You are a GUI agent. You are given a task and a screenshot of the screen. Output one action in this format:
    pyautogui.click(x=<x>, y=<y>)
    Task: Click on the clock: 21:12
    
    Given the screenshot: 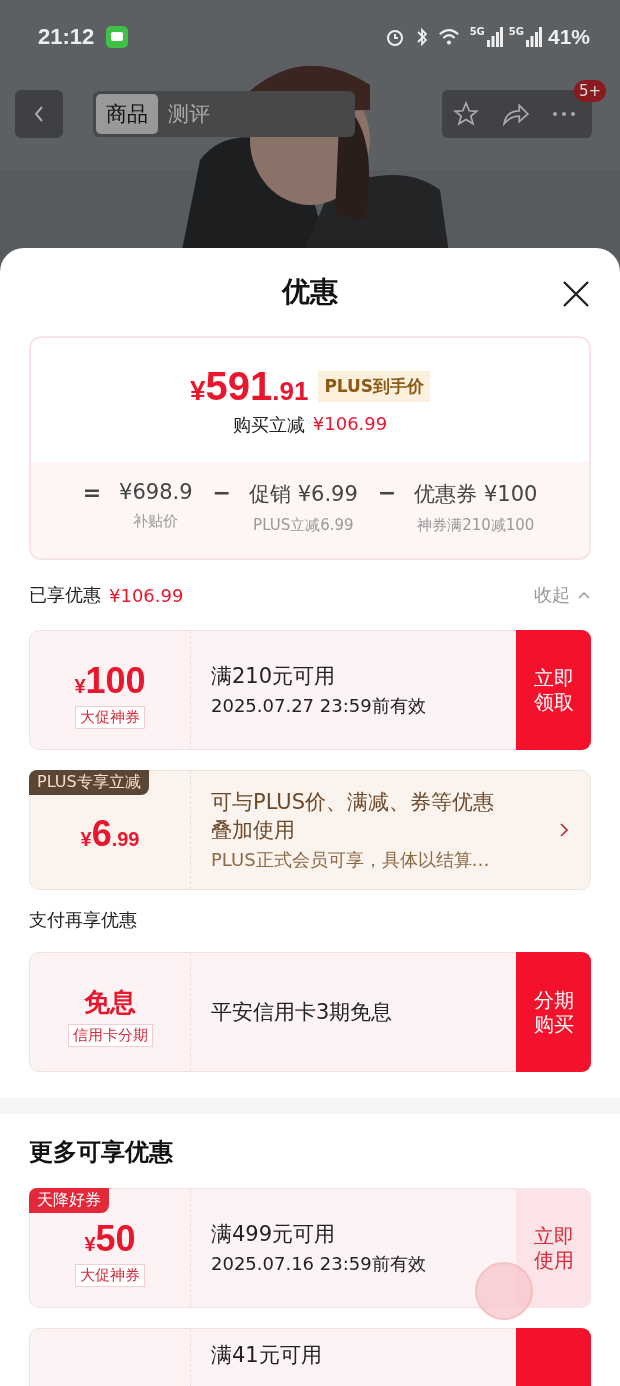 What is the action you would take?
    pyautogui.click(x=66, y=37)
    